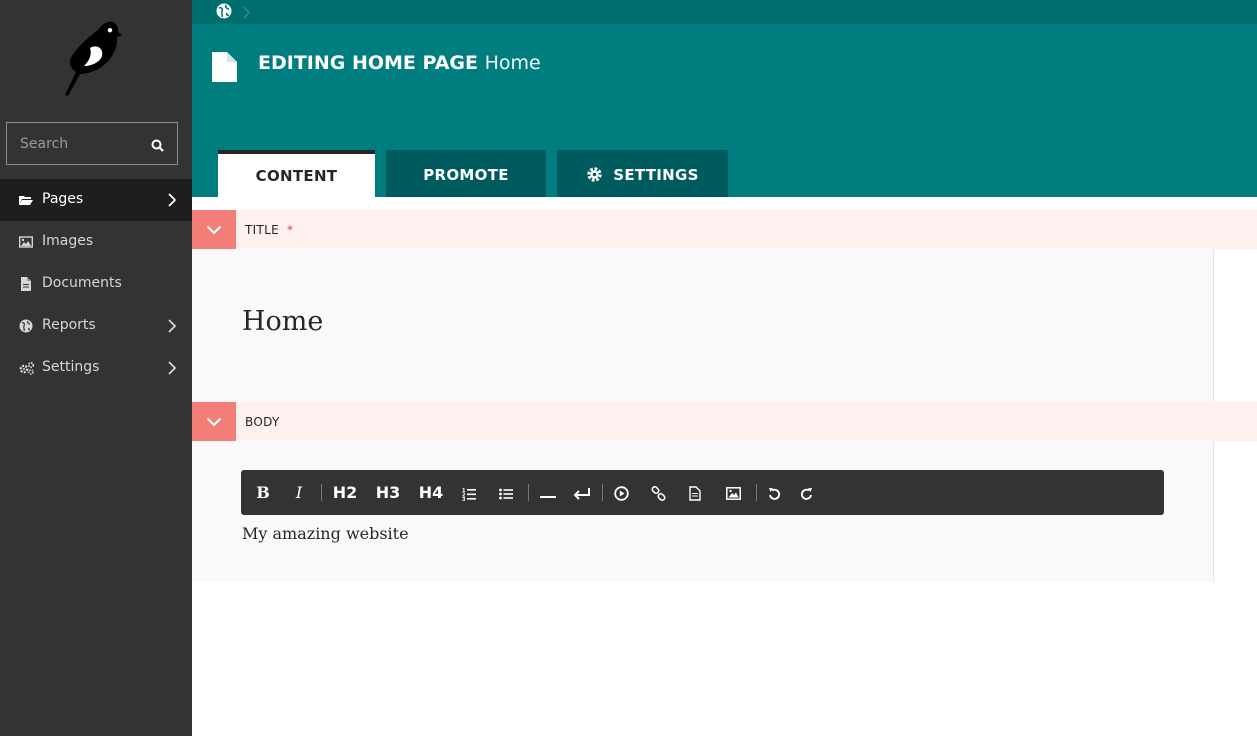 The image size is (1257, 736). Describe the element at coordinates (26, 200) in the screenshot. I see `folder-open-icon` at that location.